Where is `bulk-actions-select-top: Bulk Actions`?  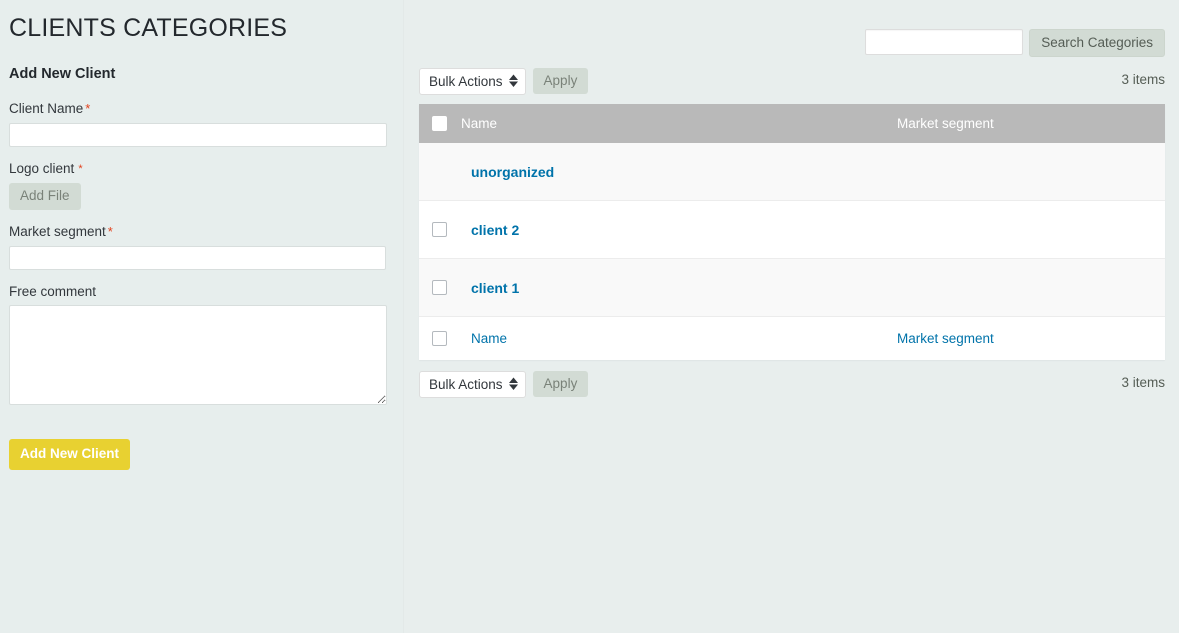
bulk-actions-select-top: Bulk Actions is located at coordinates (472, 81).